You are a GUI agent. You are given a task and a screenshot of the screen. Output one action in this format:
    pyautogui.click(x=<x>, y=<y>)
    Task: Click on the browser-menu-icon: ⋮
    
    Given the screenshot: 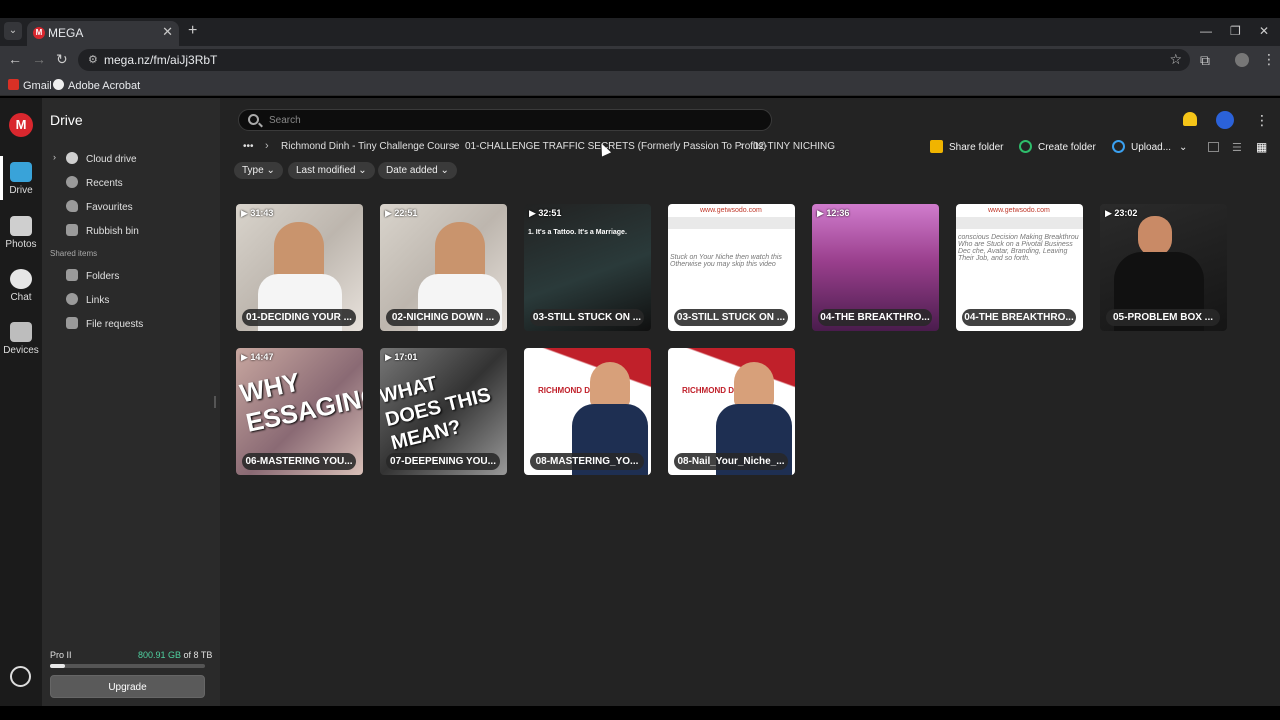 What is the action you would take?
    pyautogui.click(x=1269, y=59)
    